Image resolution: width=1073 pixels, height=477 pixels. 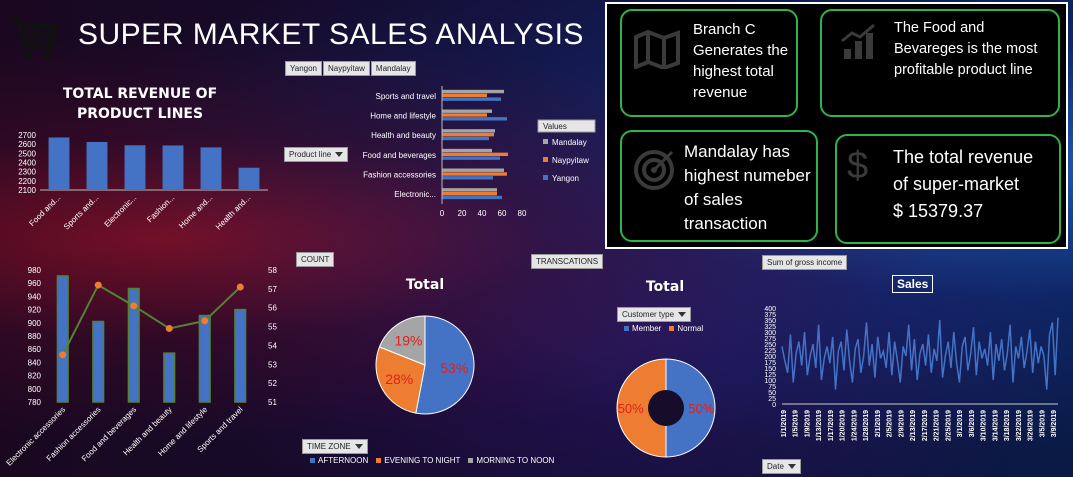 I want to click on product-line-filter: Product line, so click(x=316, y=154).